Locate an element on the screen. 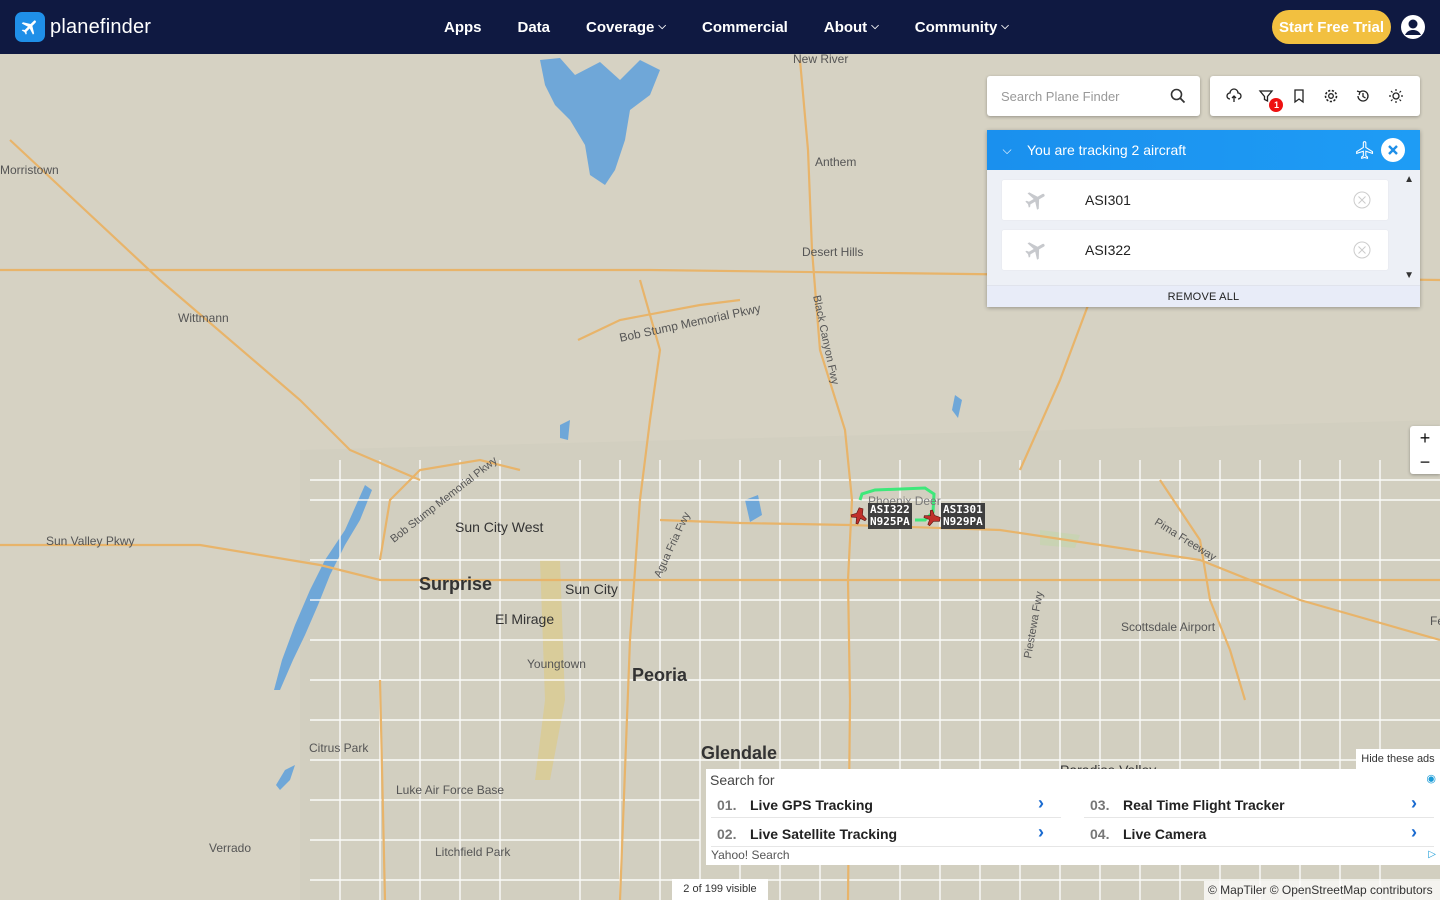 The width and height of the screenshot is (1440, 900). start-free-trial-button: Start Free Trial is located at coordinates (1331, 27).